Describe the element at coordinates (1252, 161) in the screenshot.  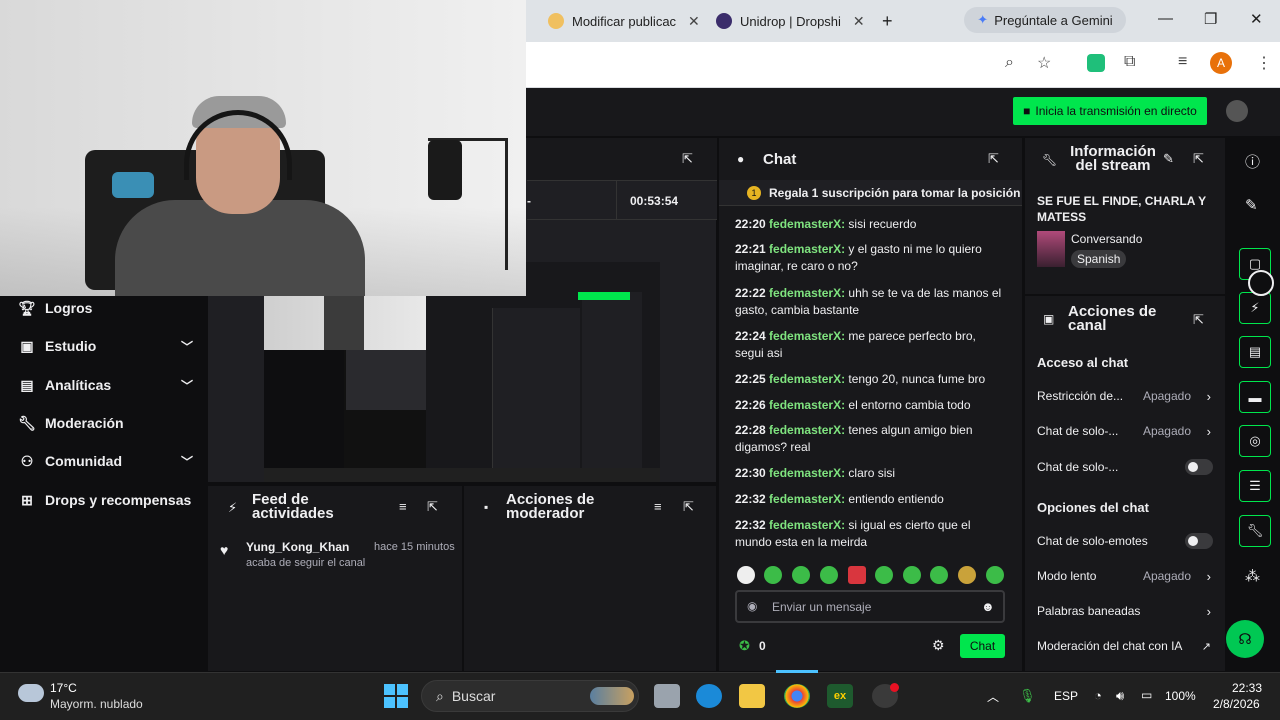
I see `info-icon: ⓘ` at that location.